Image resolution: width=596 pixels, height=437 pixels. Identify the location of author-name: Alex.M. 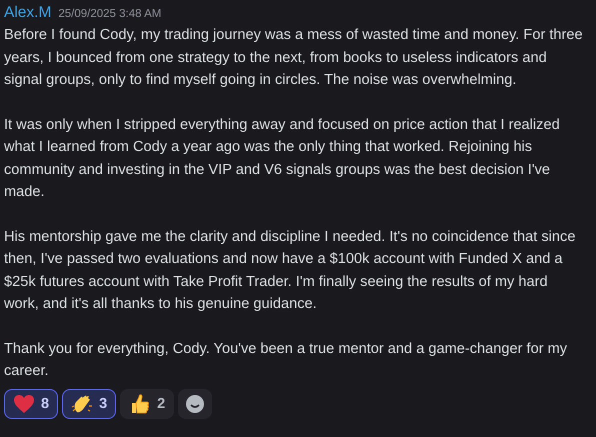
(28, 13).